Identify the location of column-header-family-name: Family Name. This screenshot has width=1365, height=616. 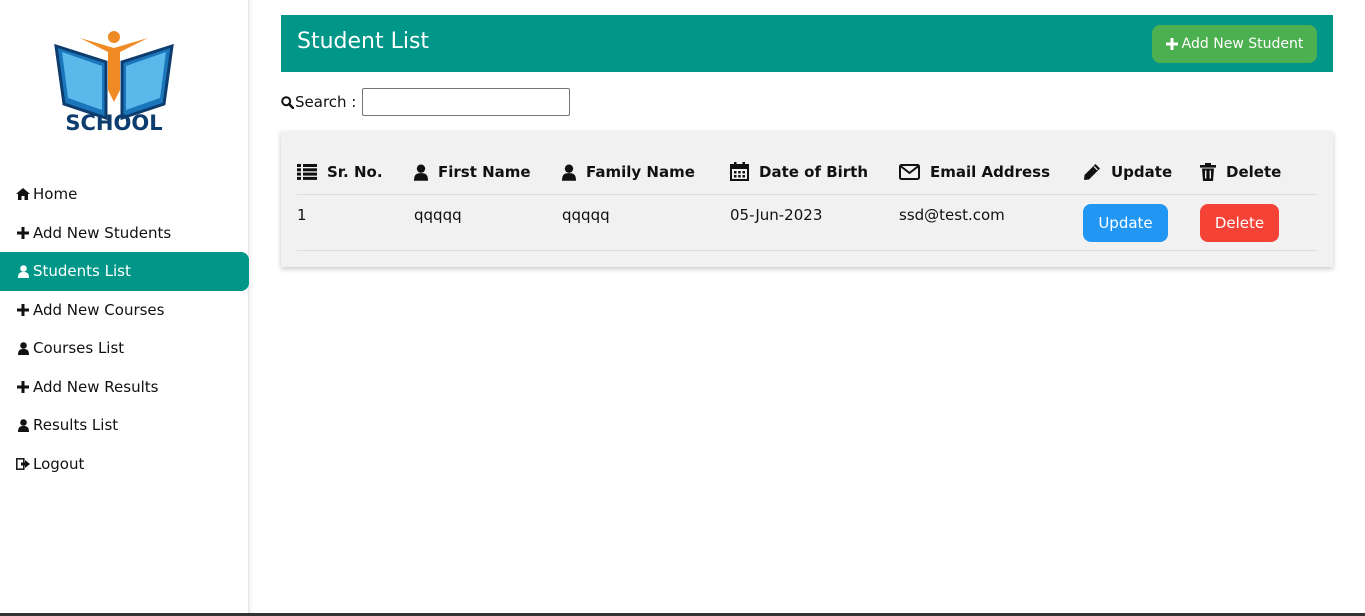
(646, 174).